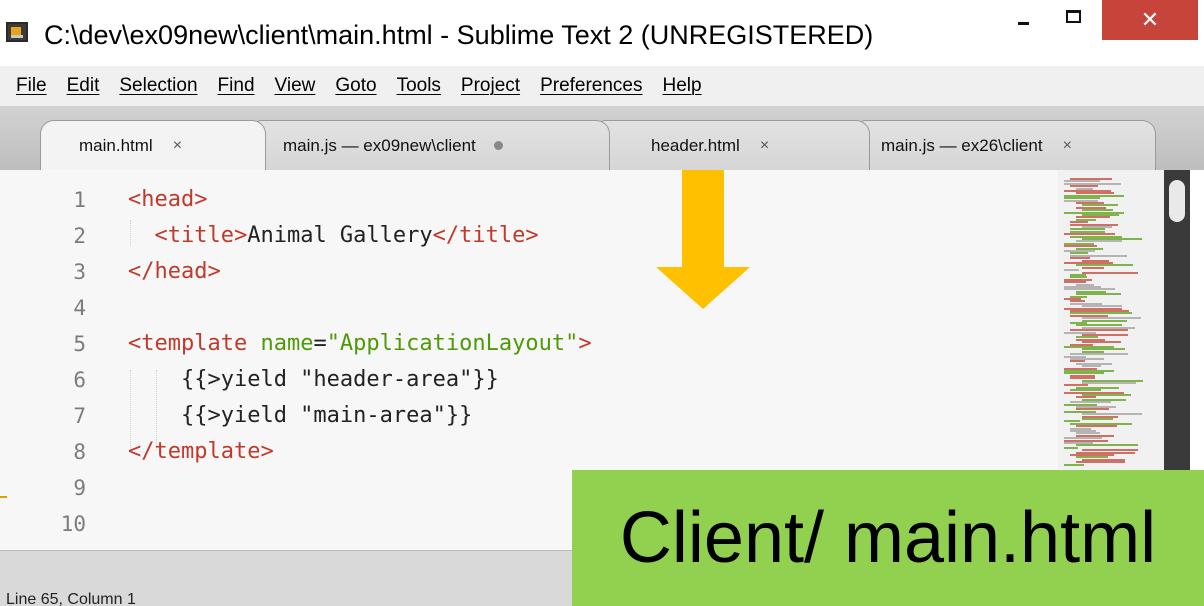 This screenshot has height=606, width=1204. What do you see at coordinates (695, 145) in the screenshot?
I see `tab-label: header.html` at bounding box center [695, 145].